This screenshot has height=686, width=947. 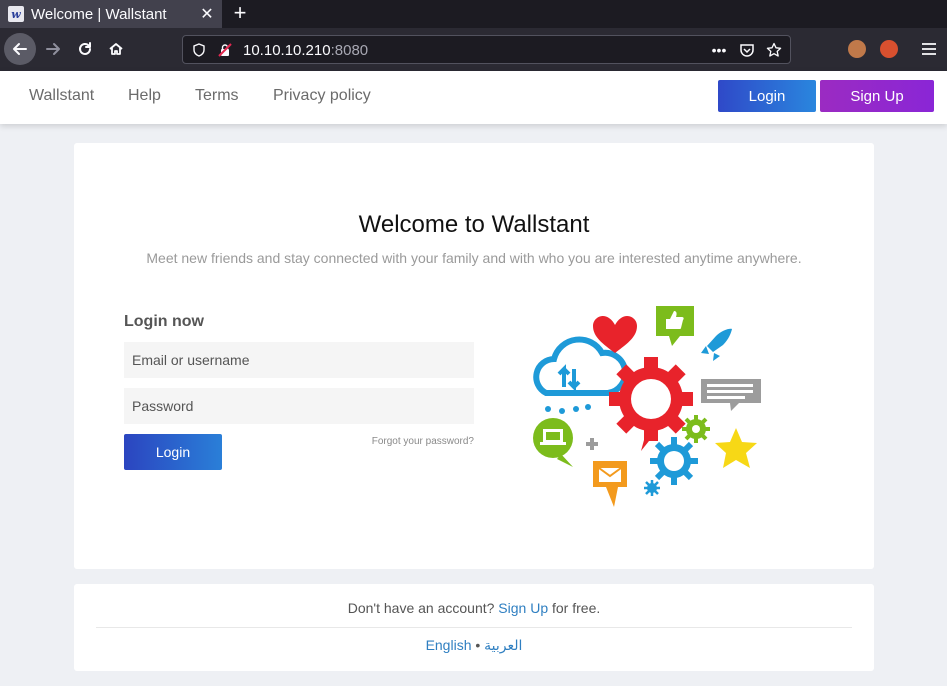 I want to click on tiny-gear-icon, so click(x=652, y=488).